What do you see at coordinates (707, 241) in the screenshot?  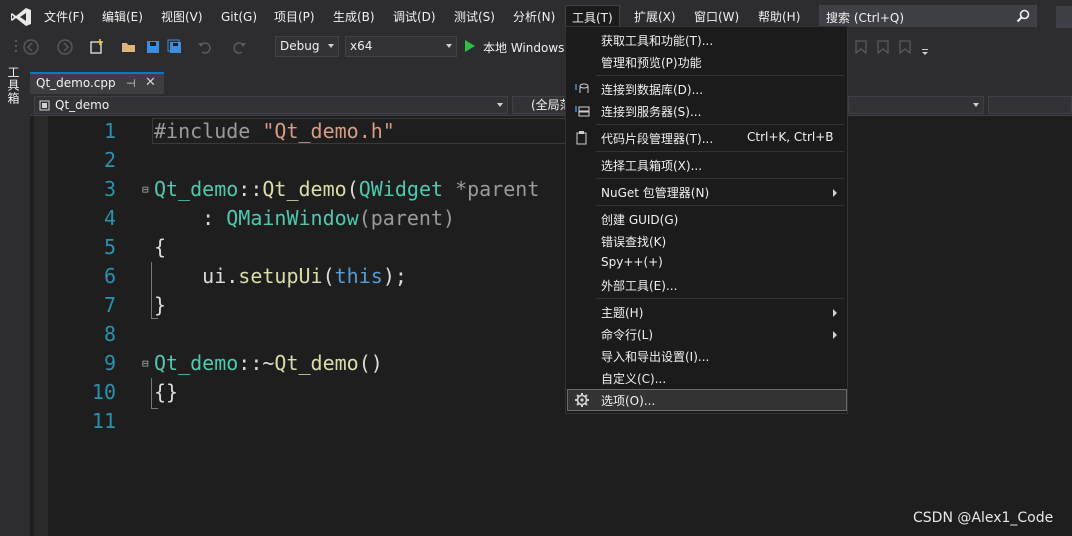 I see `menu-item-error-lookup: 错误查找(K)` at bounding box center [707, 241].